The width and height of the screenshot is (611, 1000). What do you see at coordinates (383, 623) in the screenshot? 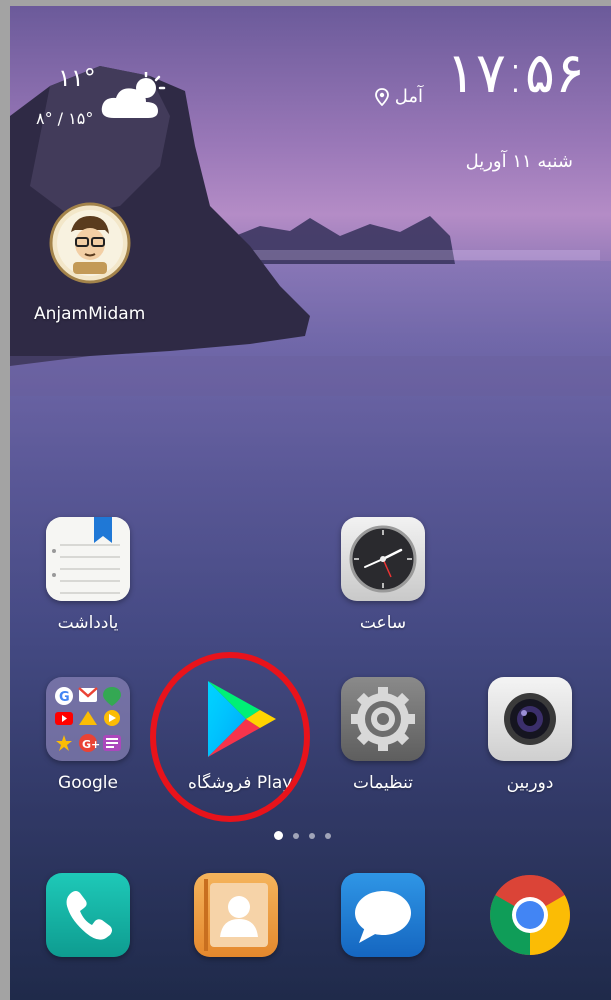
I see `app-label: ساعت` at bounding box center [383, 623].